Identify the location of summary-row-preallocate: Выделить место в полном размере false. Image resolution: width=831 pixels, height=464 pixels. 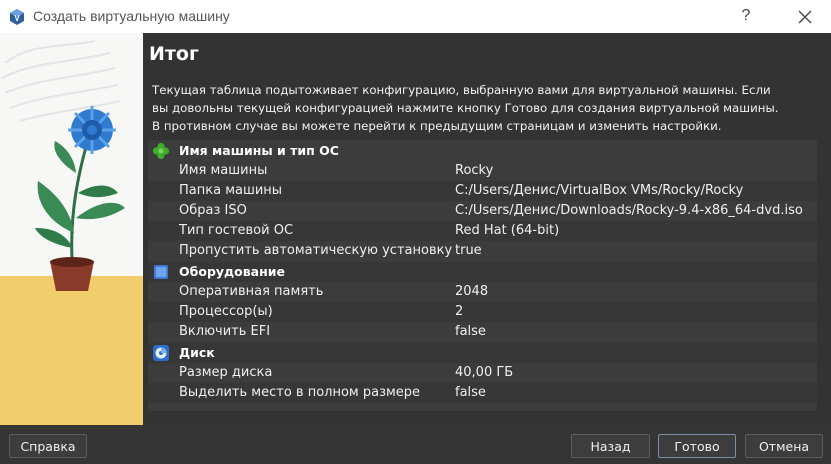
(482, 393).